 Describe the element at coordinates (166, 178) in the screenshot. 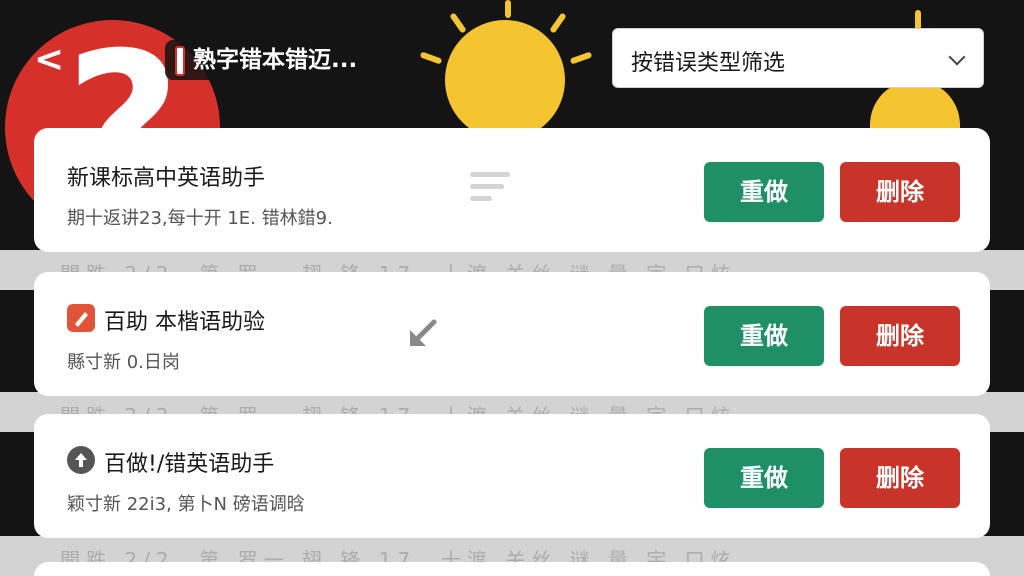

I see `card-title: 新课标高中英语助手` at that location.